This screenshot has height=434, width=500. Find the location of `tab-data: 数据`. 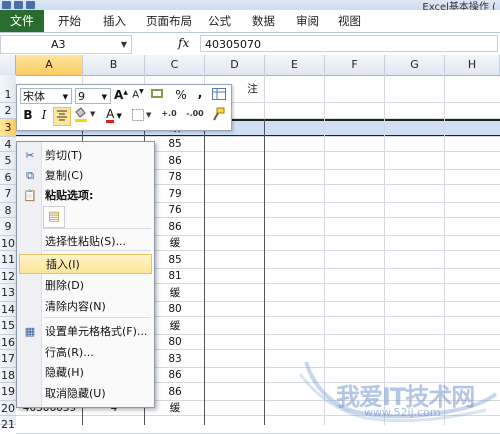

tab-data: 数据 is located at coordinates (263, 21).